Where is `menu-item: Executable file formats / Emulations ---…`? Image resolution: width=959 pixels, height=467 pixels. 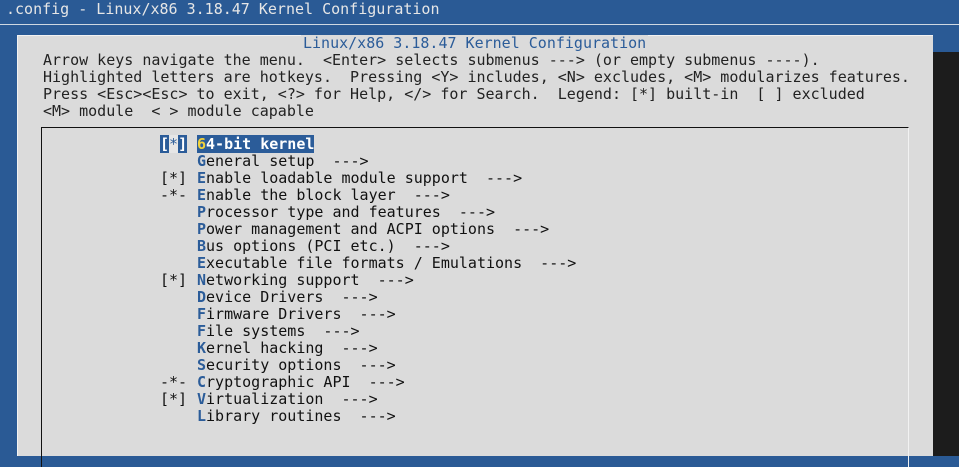 menu-item: Executable file formats / Emulations ---… is located at coordinates (475, 263).